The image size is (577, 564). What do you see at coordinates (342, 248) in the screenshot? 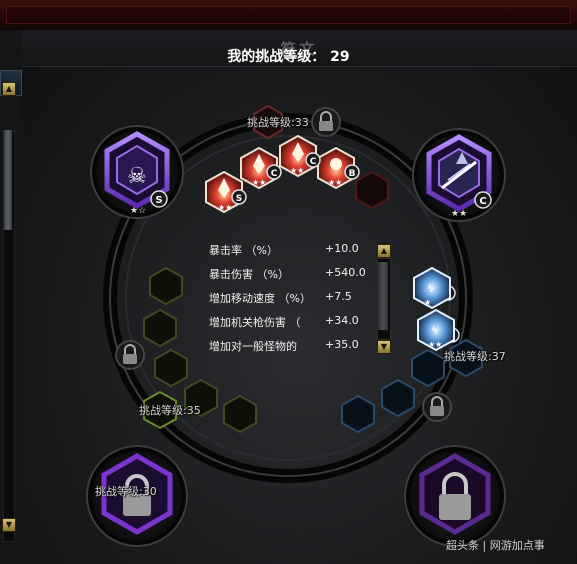
I see `stat-value: +10.0` at bounding box center [342, 248].